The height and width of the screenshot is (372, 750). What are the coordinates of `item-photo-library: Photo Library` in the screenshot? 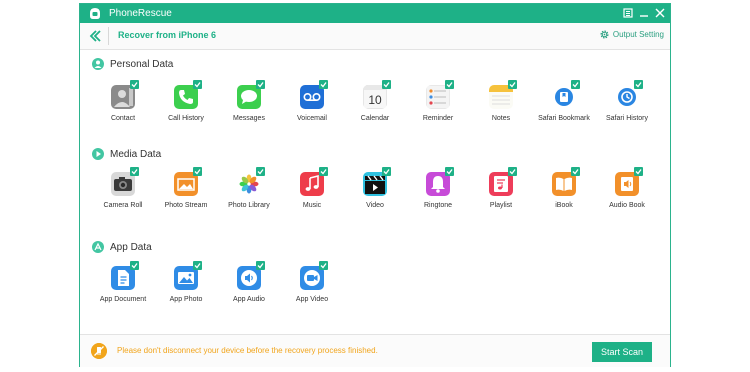 It's located at (249, 192).